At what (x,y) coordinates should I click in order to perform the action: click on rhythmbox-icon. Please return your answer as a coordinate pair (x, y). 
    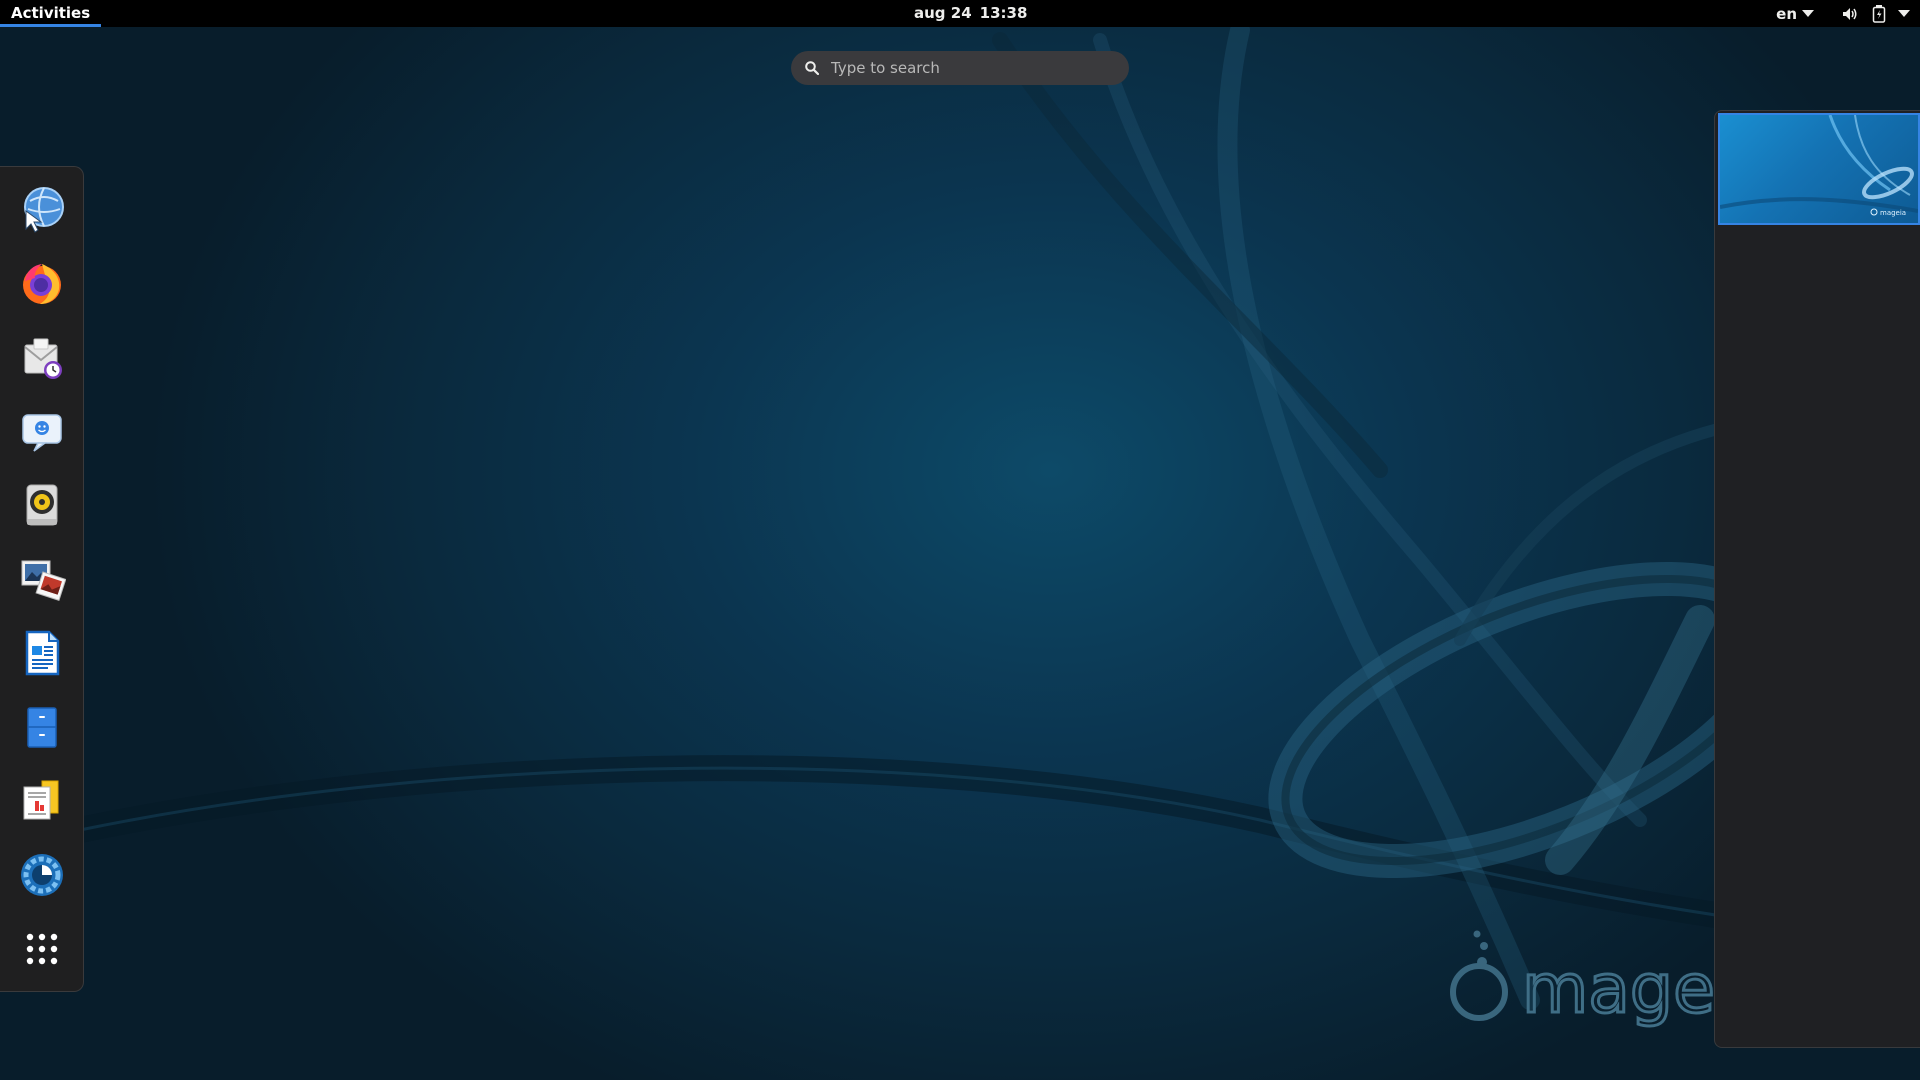
    Looking at the image, I should click on (42, 505).